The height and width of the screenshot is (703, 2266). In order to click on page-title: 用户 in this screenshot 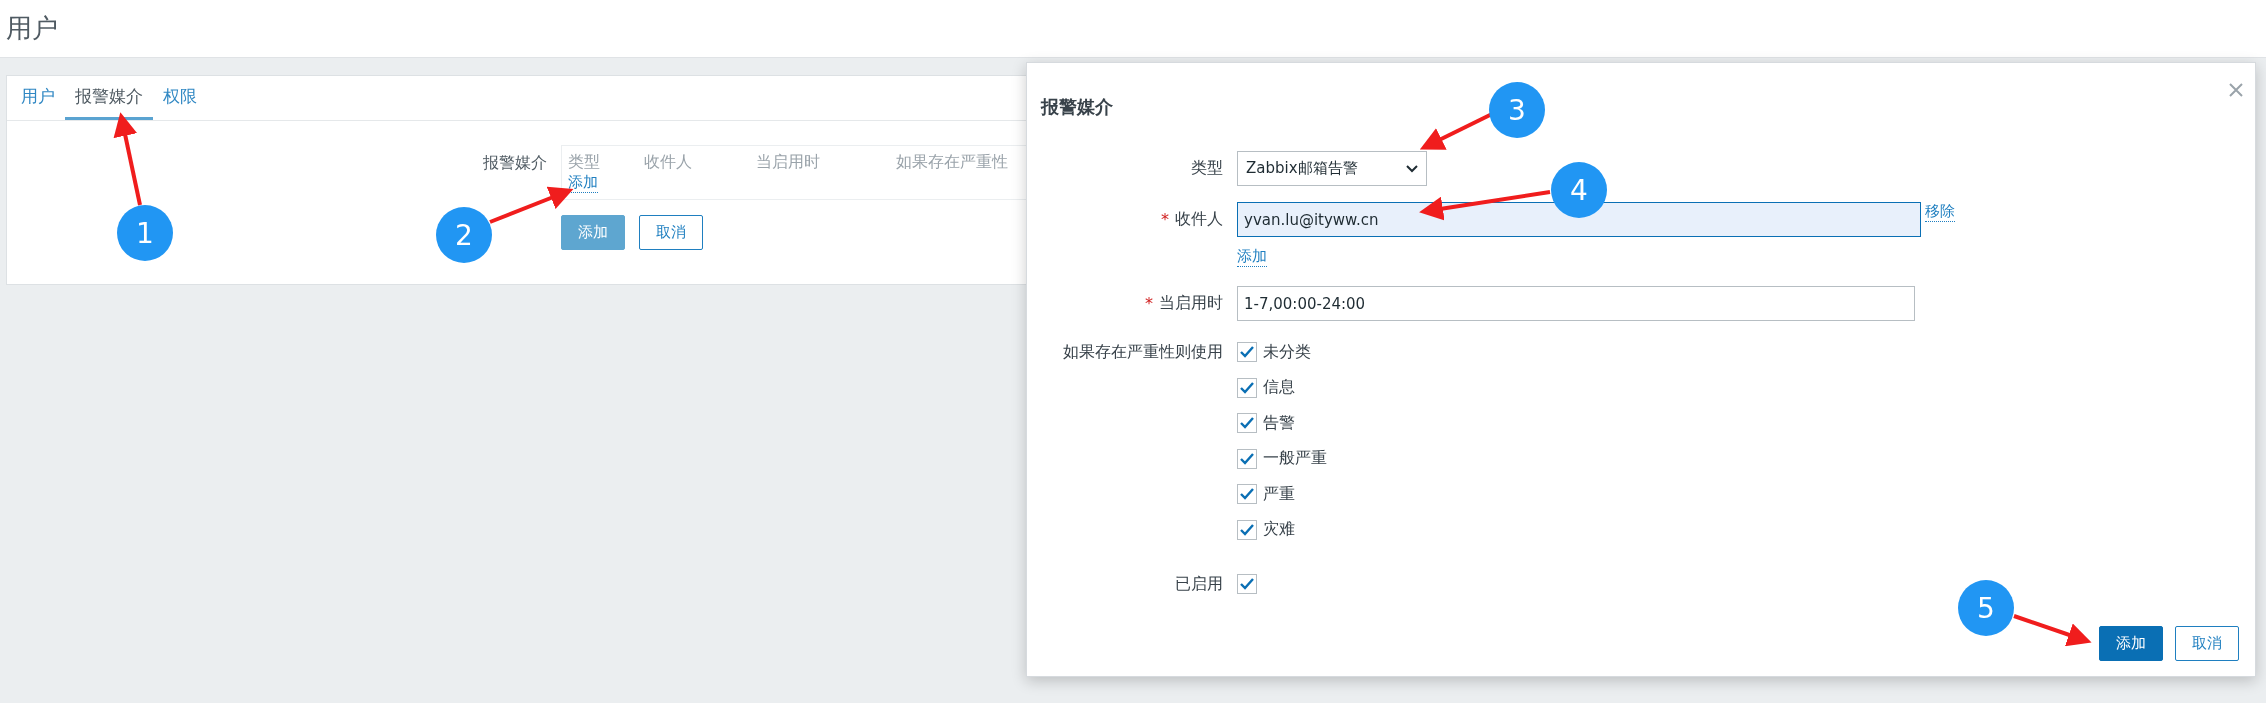, I will do `click(32, 28)`.